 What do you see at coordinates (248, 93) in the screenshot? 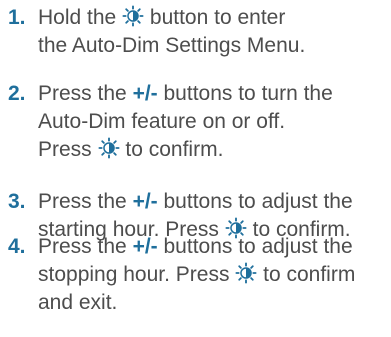
I see `step-text-segment: buttons to turn the` at bounding box center [248, 93].